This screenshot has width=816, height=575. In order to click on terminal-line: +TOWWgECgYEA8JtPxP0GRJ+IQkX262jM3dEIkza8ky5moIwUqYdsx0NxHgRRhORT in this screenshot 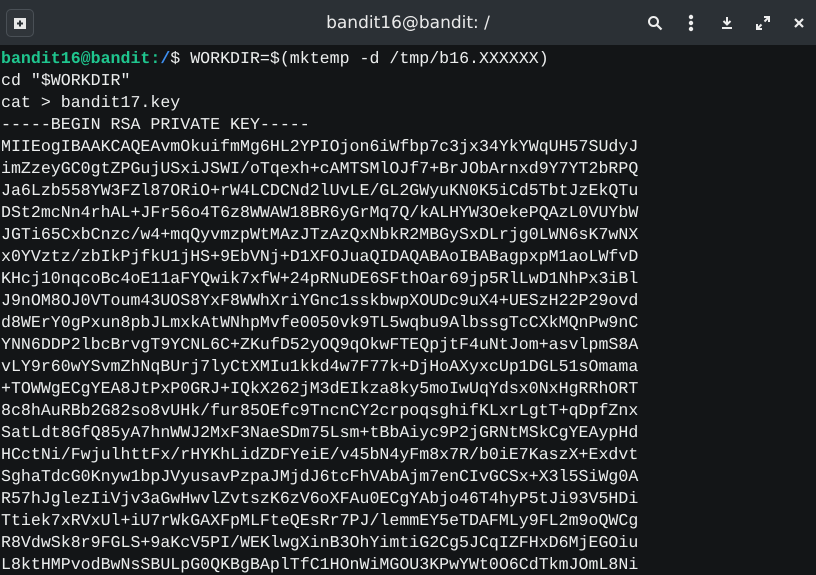, I will do `click(320, 389)`.